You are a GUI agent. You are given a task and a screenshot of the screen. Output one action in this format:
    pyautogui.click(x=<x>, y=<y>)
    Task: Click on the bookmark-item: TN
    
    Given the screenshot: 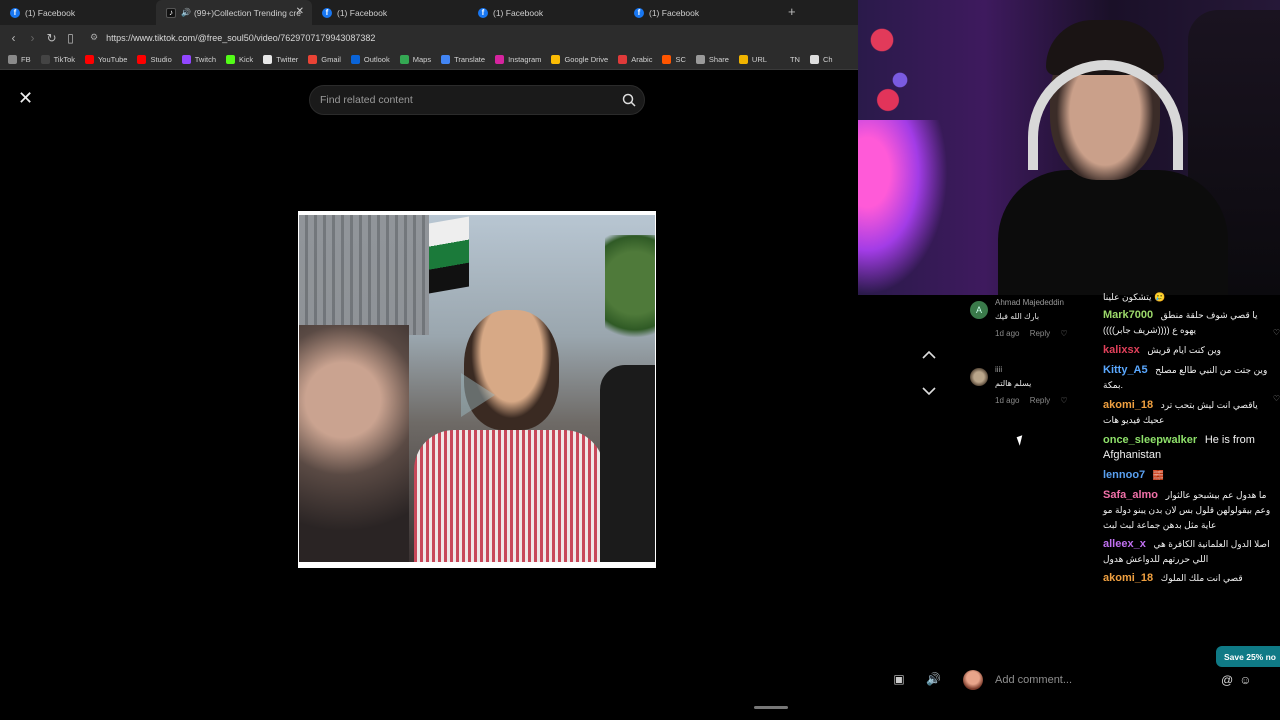 What is the action you would take?
    pyautogui.click(x=788, y=59)
    